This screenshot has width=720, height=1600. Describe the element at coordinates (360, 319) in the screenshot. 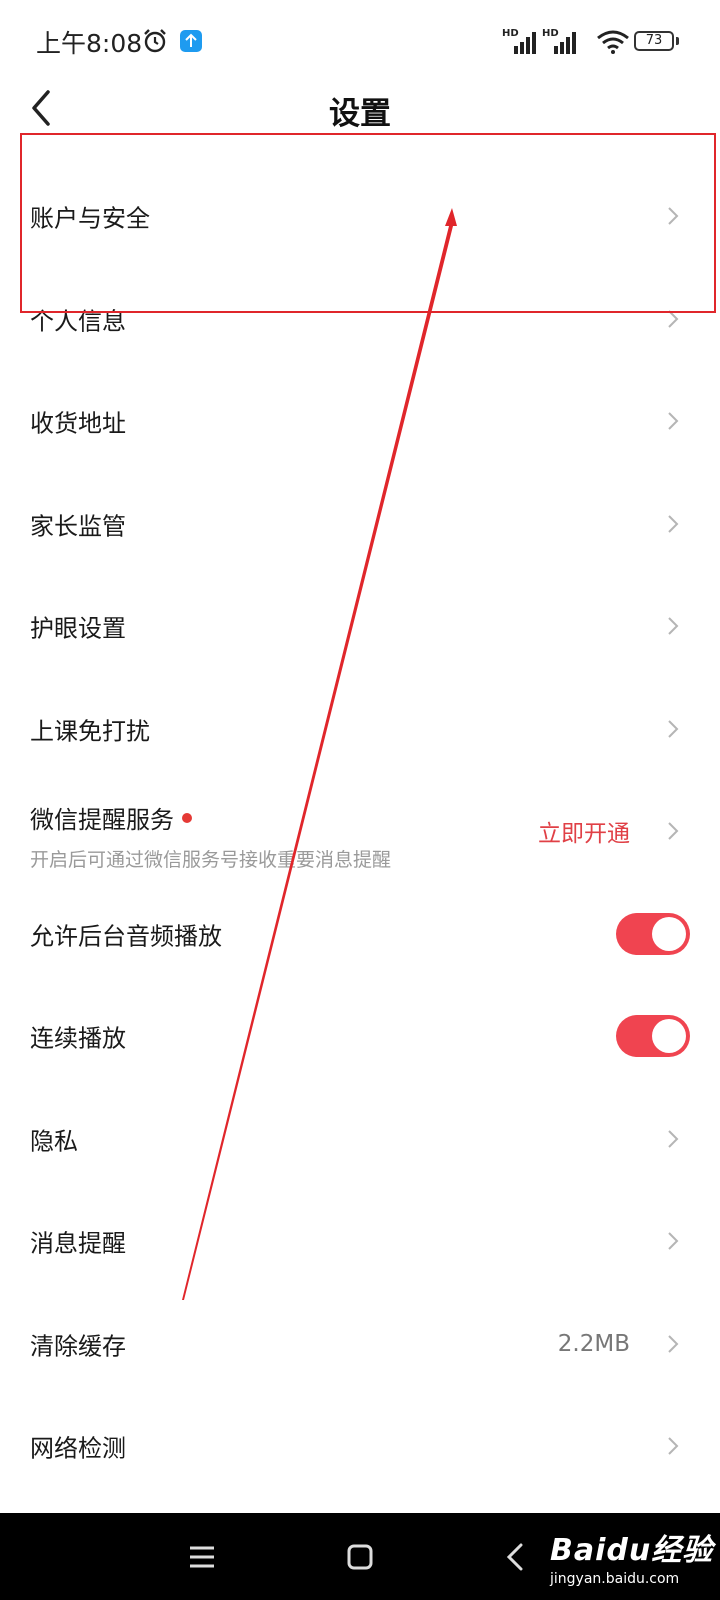

I see `settings-item-personal-info: 个人信息` at that location.